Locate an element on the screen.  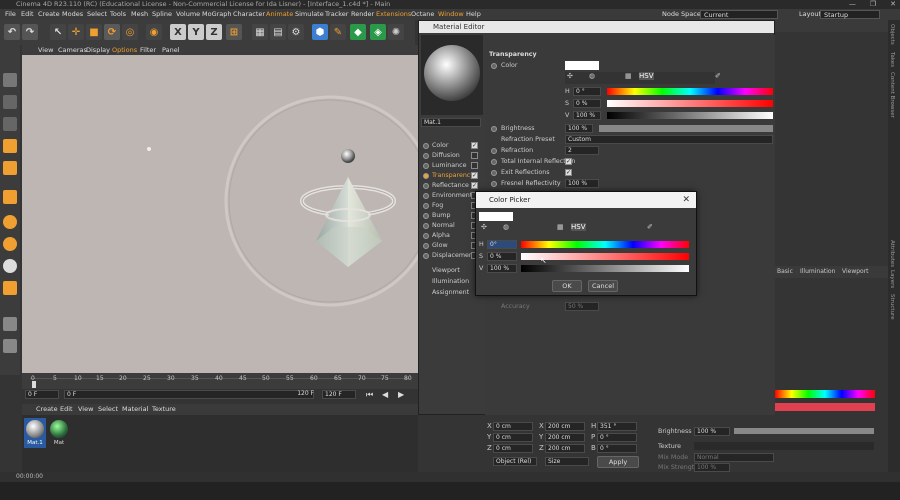
fresnel-field: 100 % is located at coordinates (582, 183).